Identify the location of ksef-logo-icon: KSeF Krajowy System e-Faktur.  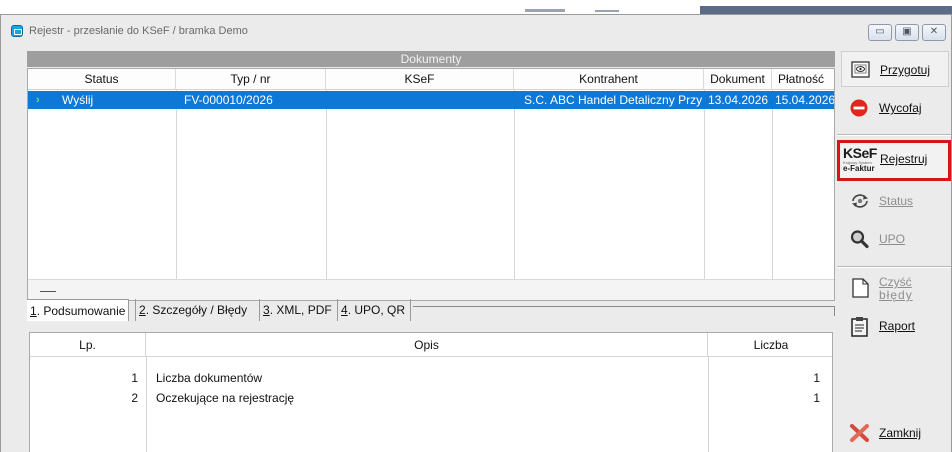
(860, 161).